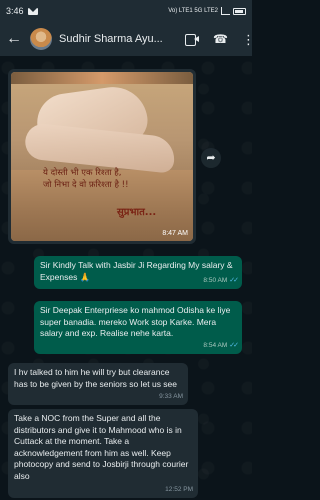 The height and width of the screenshot is (500, 320). I want to click on image-text-line: ये दोस्ती भी एक रिश्ता है,, so click(82, 173).